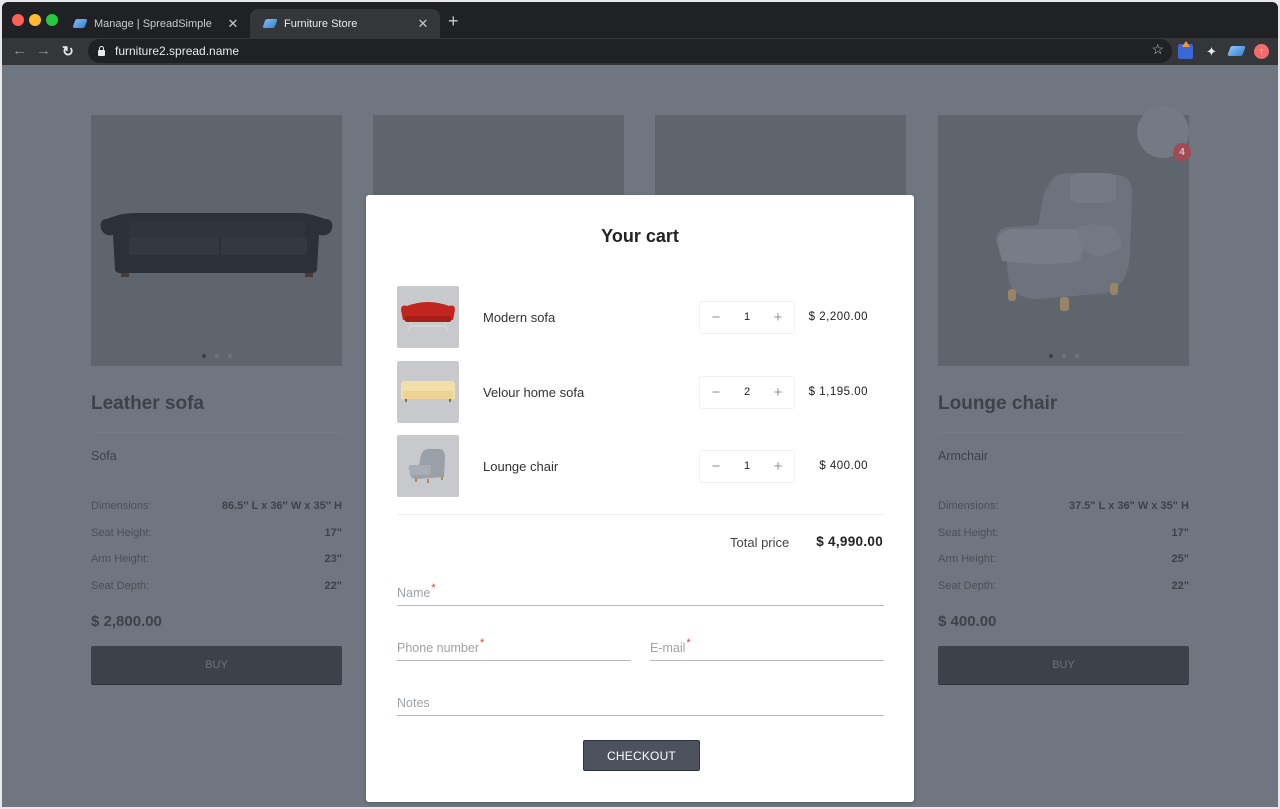 The image size is (1280, 809). Describe the element at coordinates (35, 20) in the screenshot. I see `minimize-window-button` at that location.